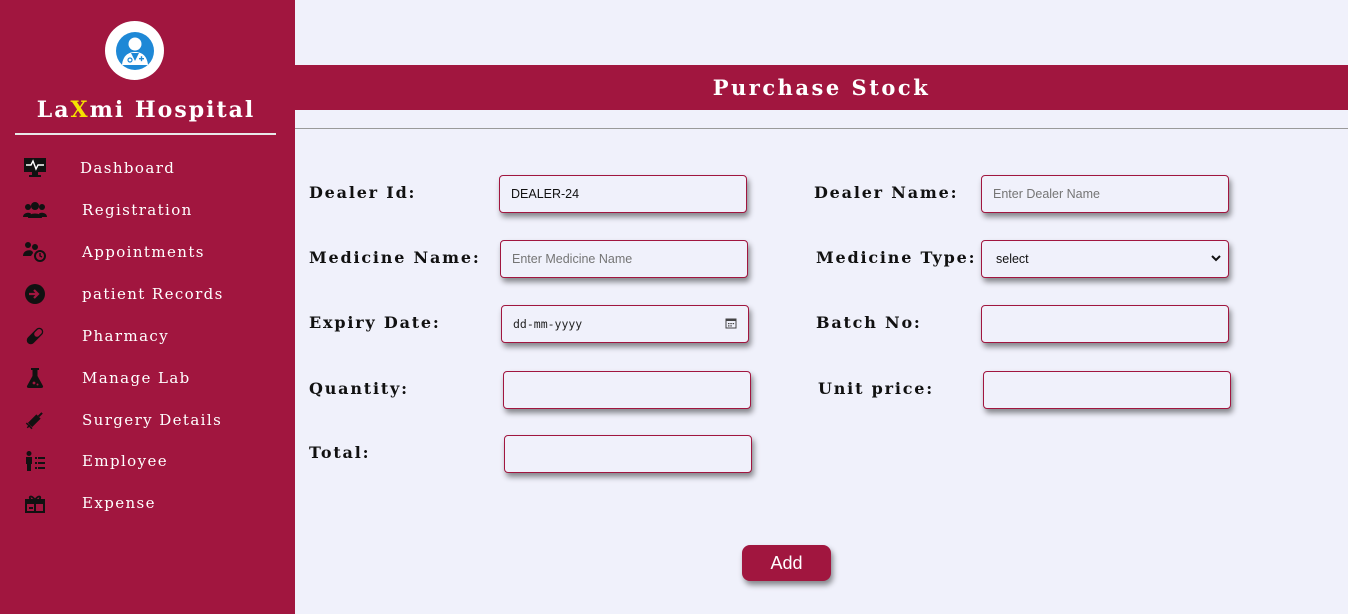 The height and width of the screenshot is (614, 1348). I want to click on sidebar-item-label: Registration, so click(137, 210).